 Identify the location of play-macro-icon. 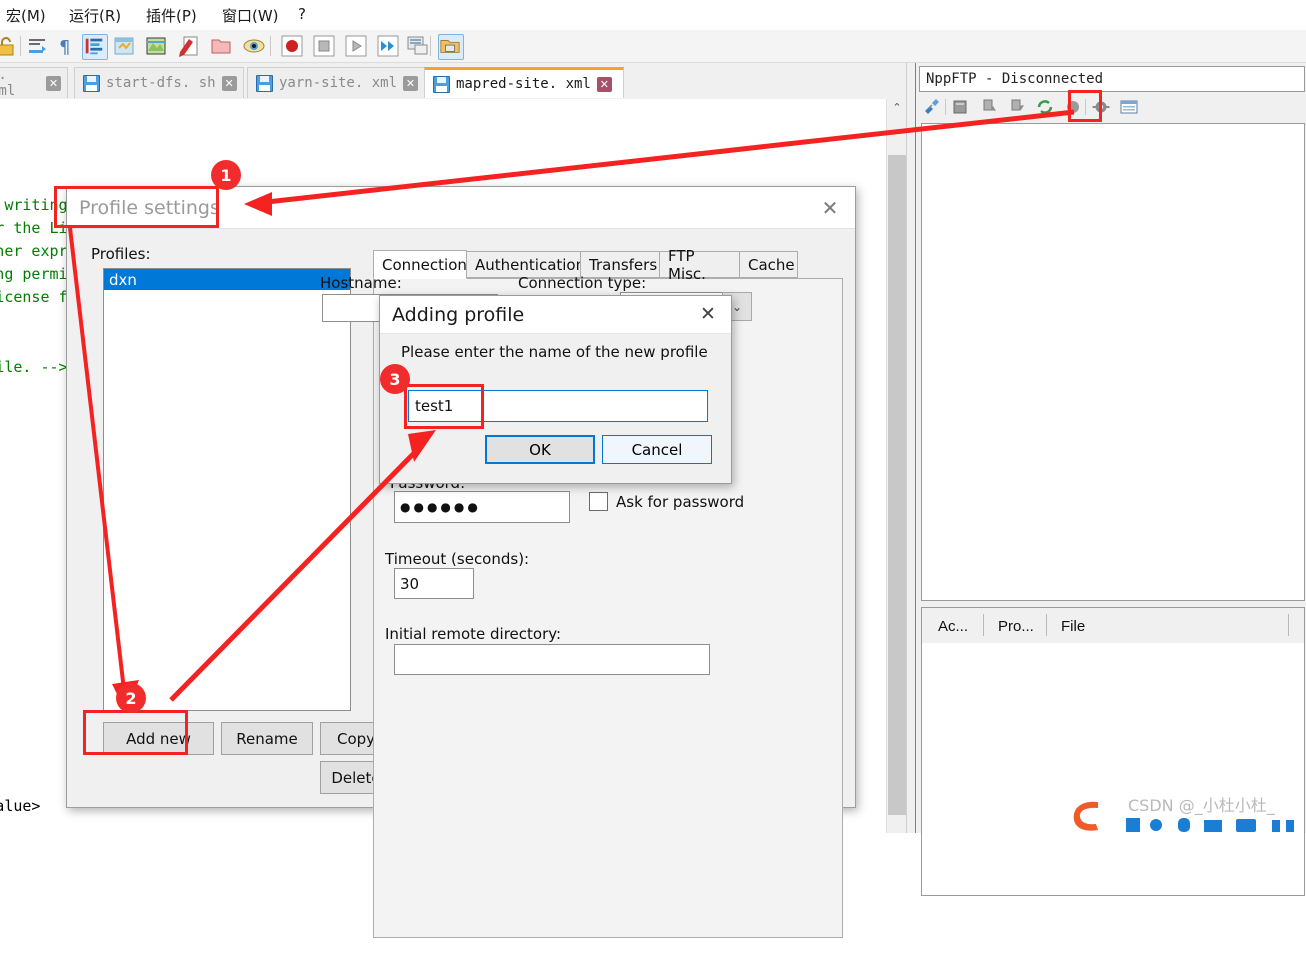
(356, 46).